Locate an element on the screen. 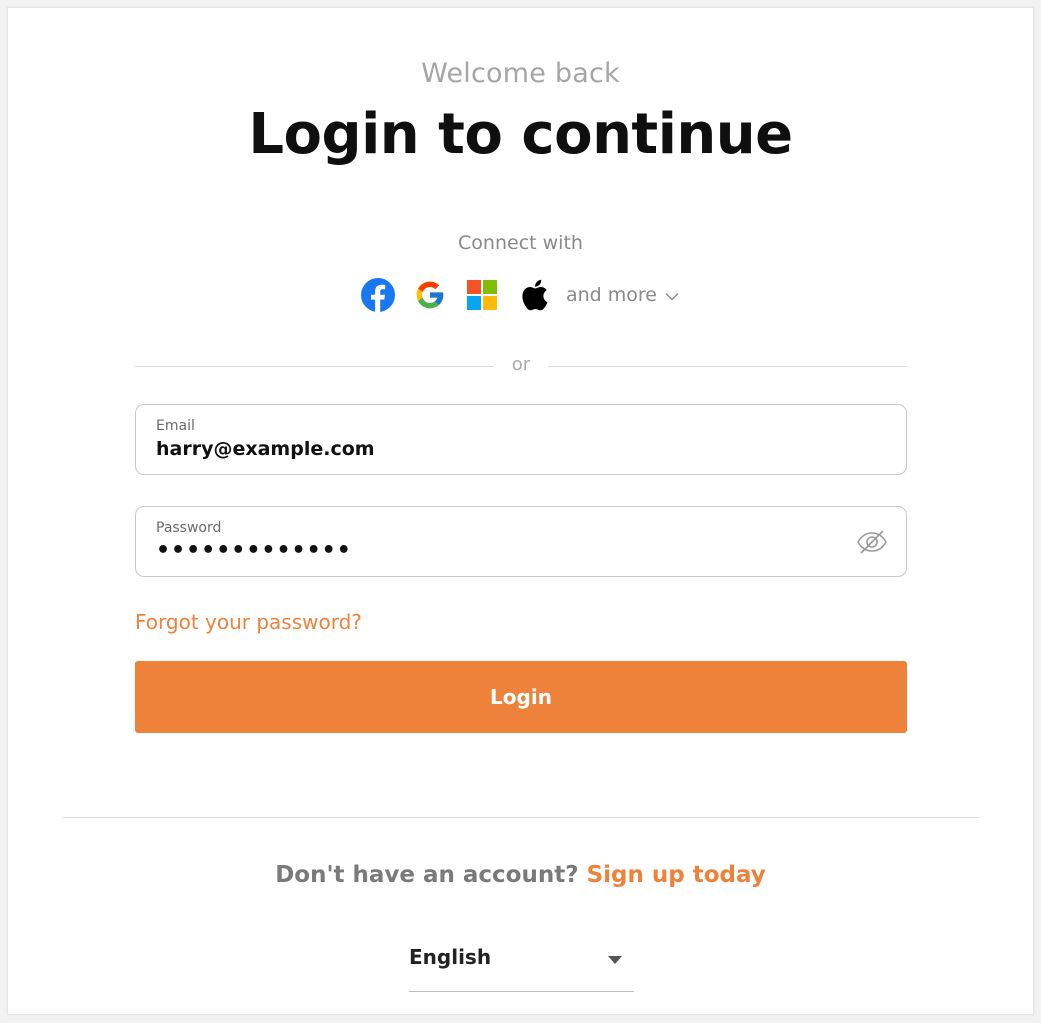 The image size is (1041, 1023). social-login-row: and more is located at coordinates (519, 295).